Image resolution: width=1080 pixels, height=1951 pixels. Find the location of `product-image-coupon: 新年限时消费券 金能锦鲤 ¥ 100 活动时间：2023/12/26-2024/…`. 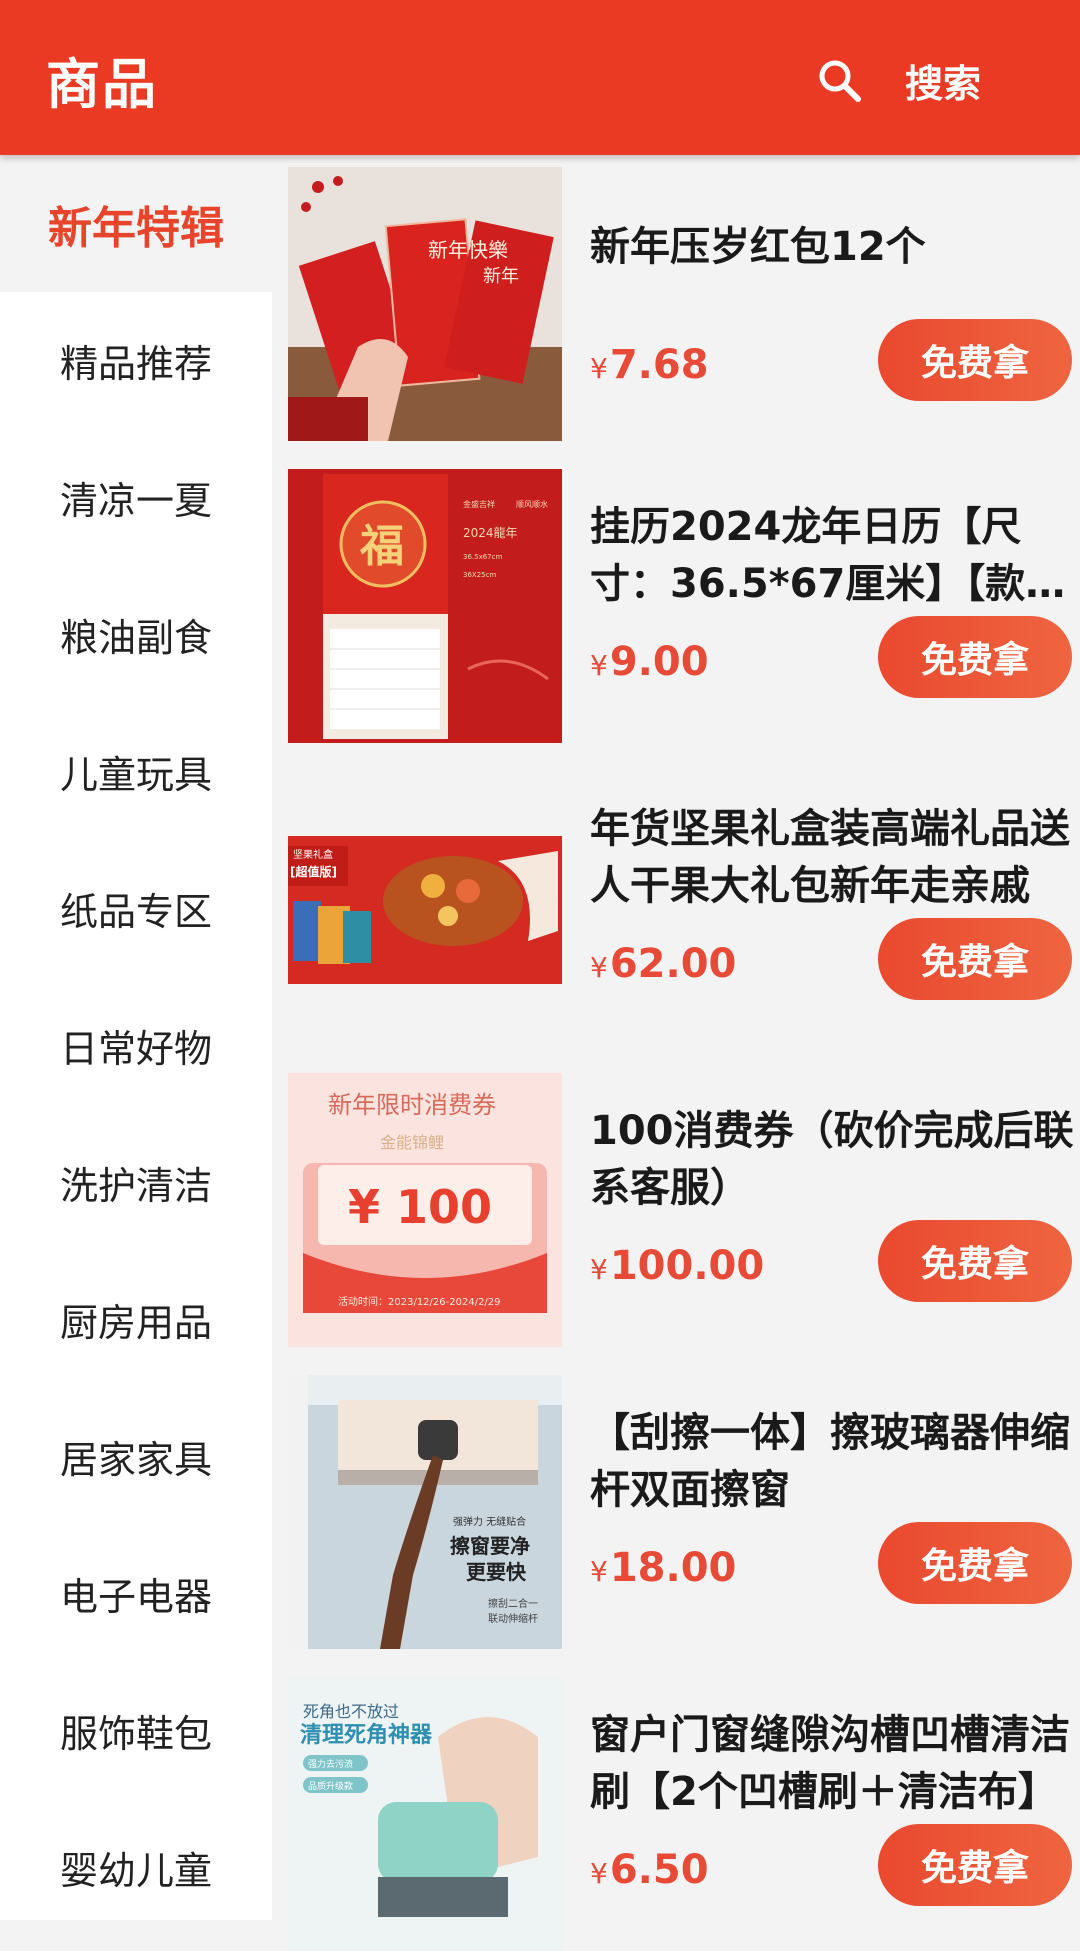

product-image-coupon: 新年限时消费券 金能锦鲤 ¥ 100 活动时间：2023/12/26-2024/… is located at coordinates (425, 1210).